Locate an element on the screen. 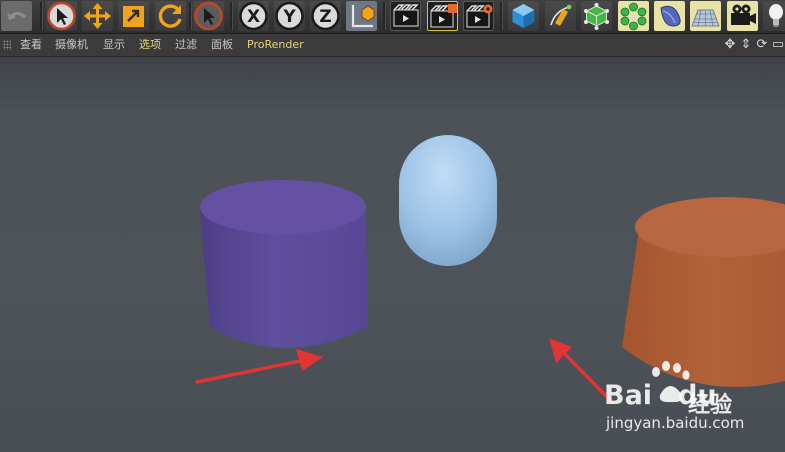  menu-item-display: 显示 is located at coordinates (114, 45).